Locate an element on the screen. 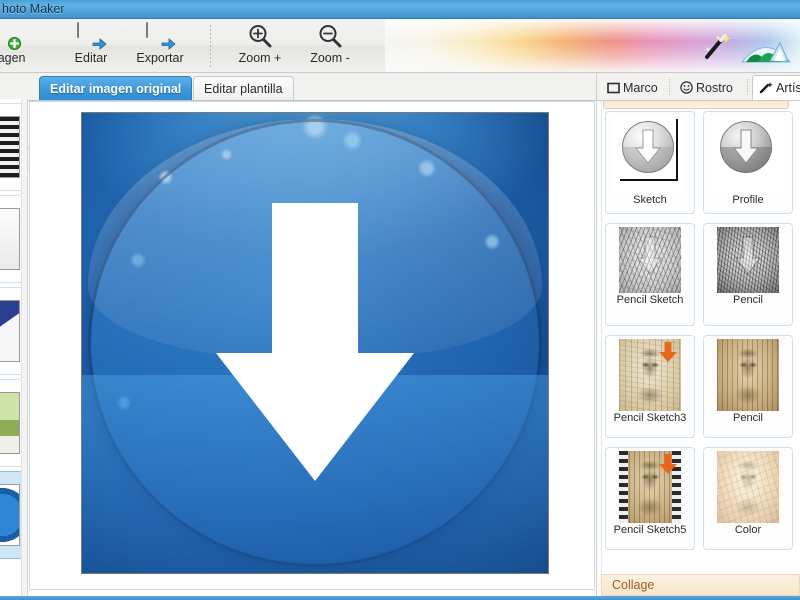 This screenshot has width=800, height=600. effects-panel-tabstrip: Marco Rostro Artís is located at coordinates (698, 87).